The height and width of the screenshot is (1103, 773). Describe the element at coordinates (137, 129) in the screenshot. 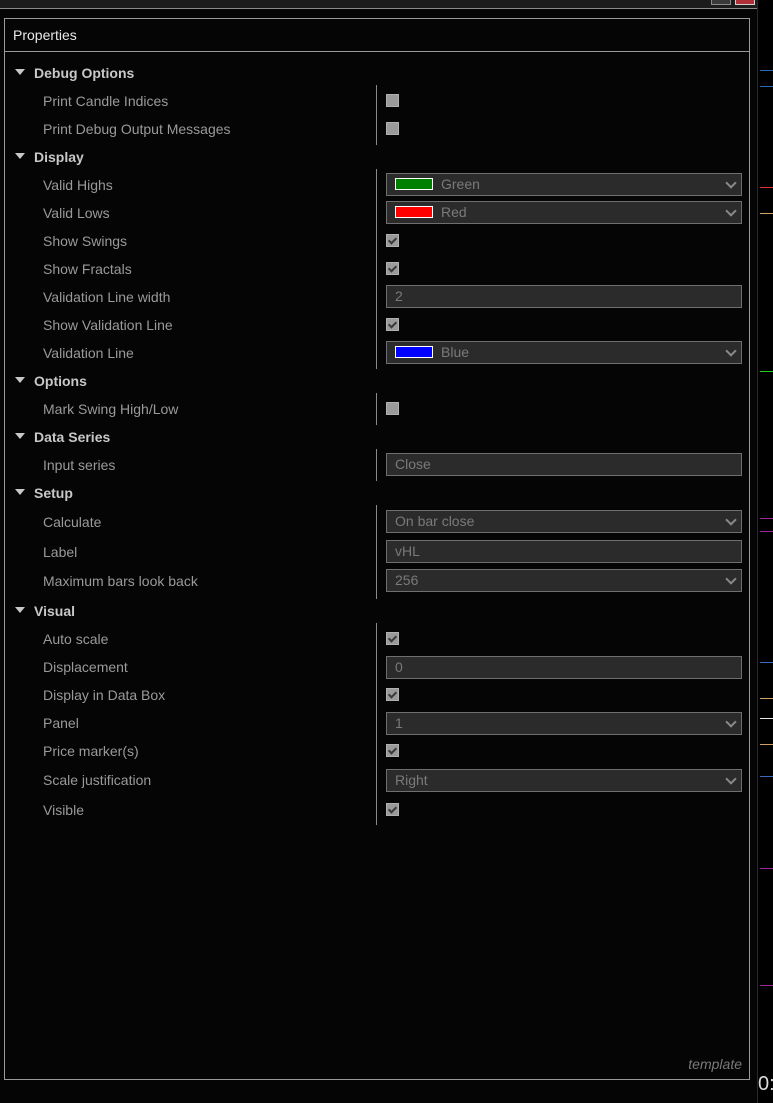

I see `label-print-debug-output: Print Debug Output Messages` at that location.